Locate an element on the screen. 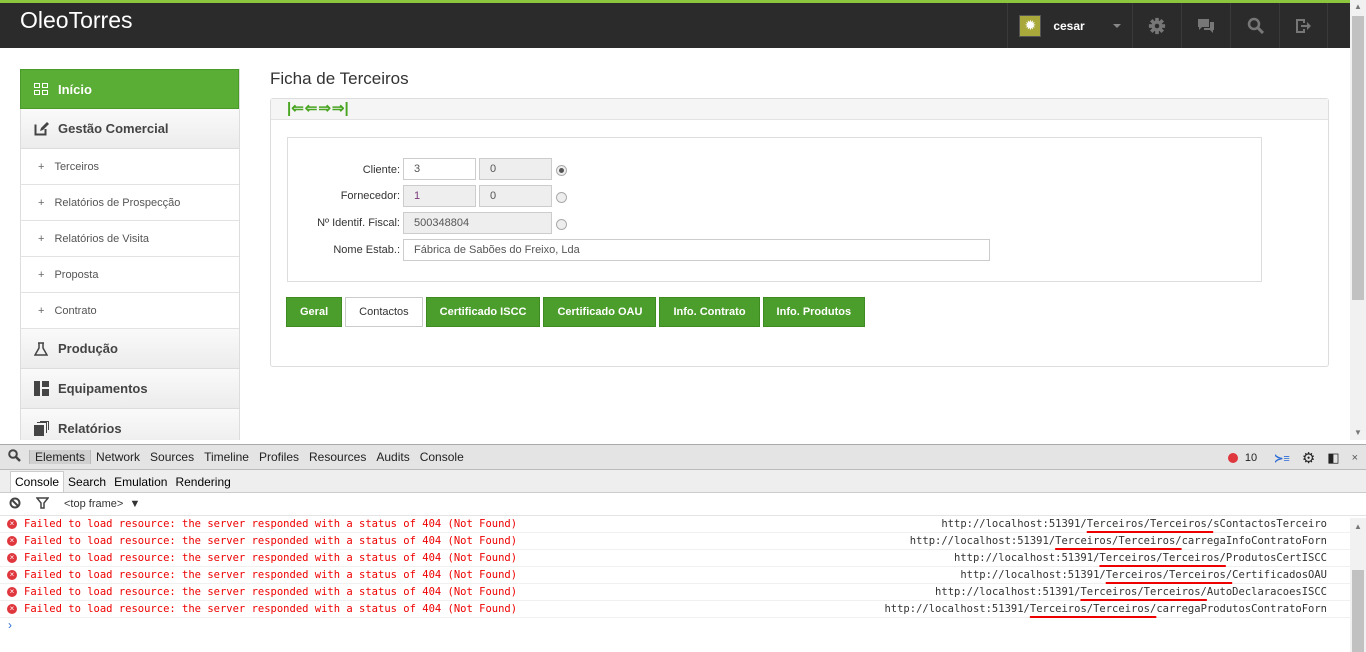 This screenshot has height=652, width=1366. devtools-tab-console: Console is located at coordinates (442, 457).